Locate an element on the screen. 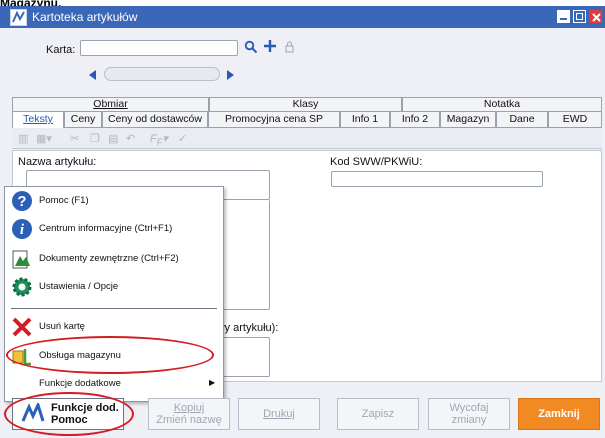 Image resolution: width=605 pixels, height=438 pixels. tab-notatka: Notatka is located at coordinates (502, 104).